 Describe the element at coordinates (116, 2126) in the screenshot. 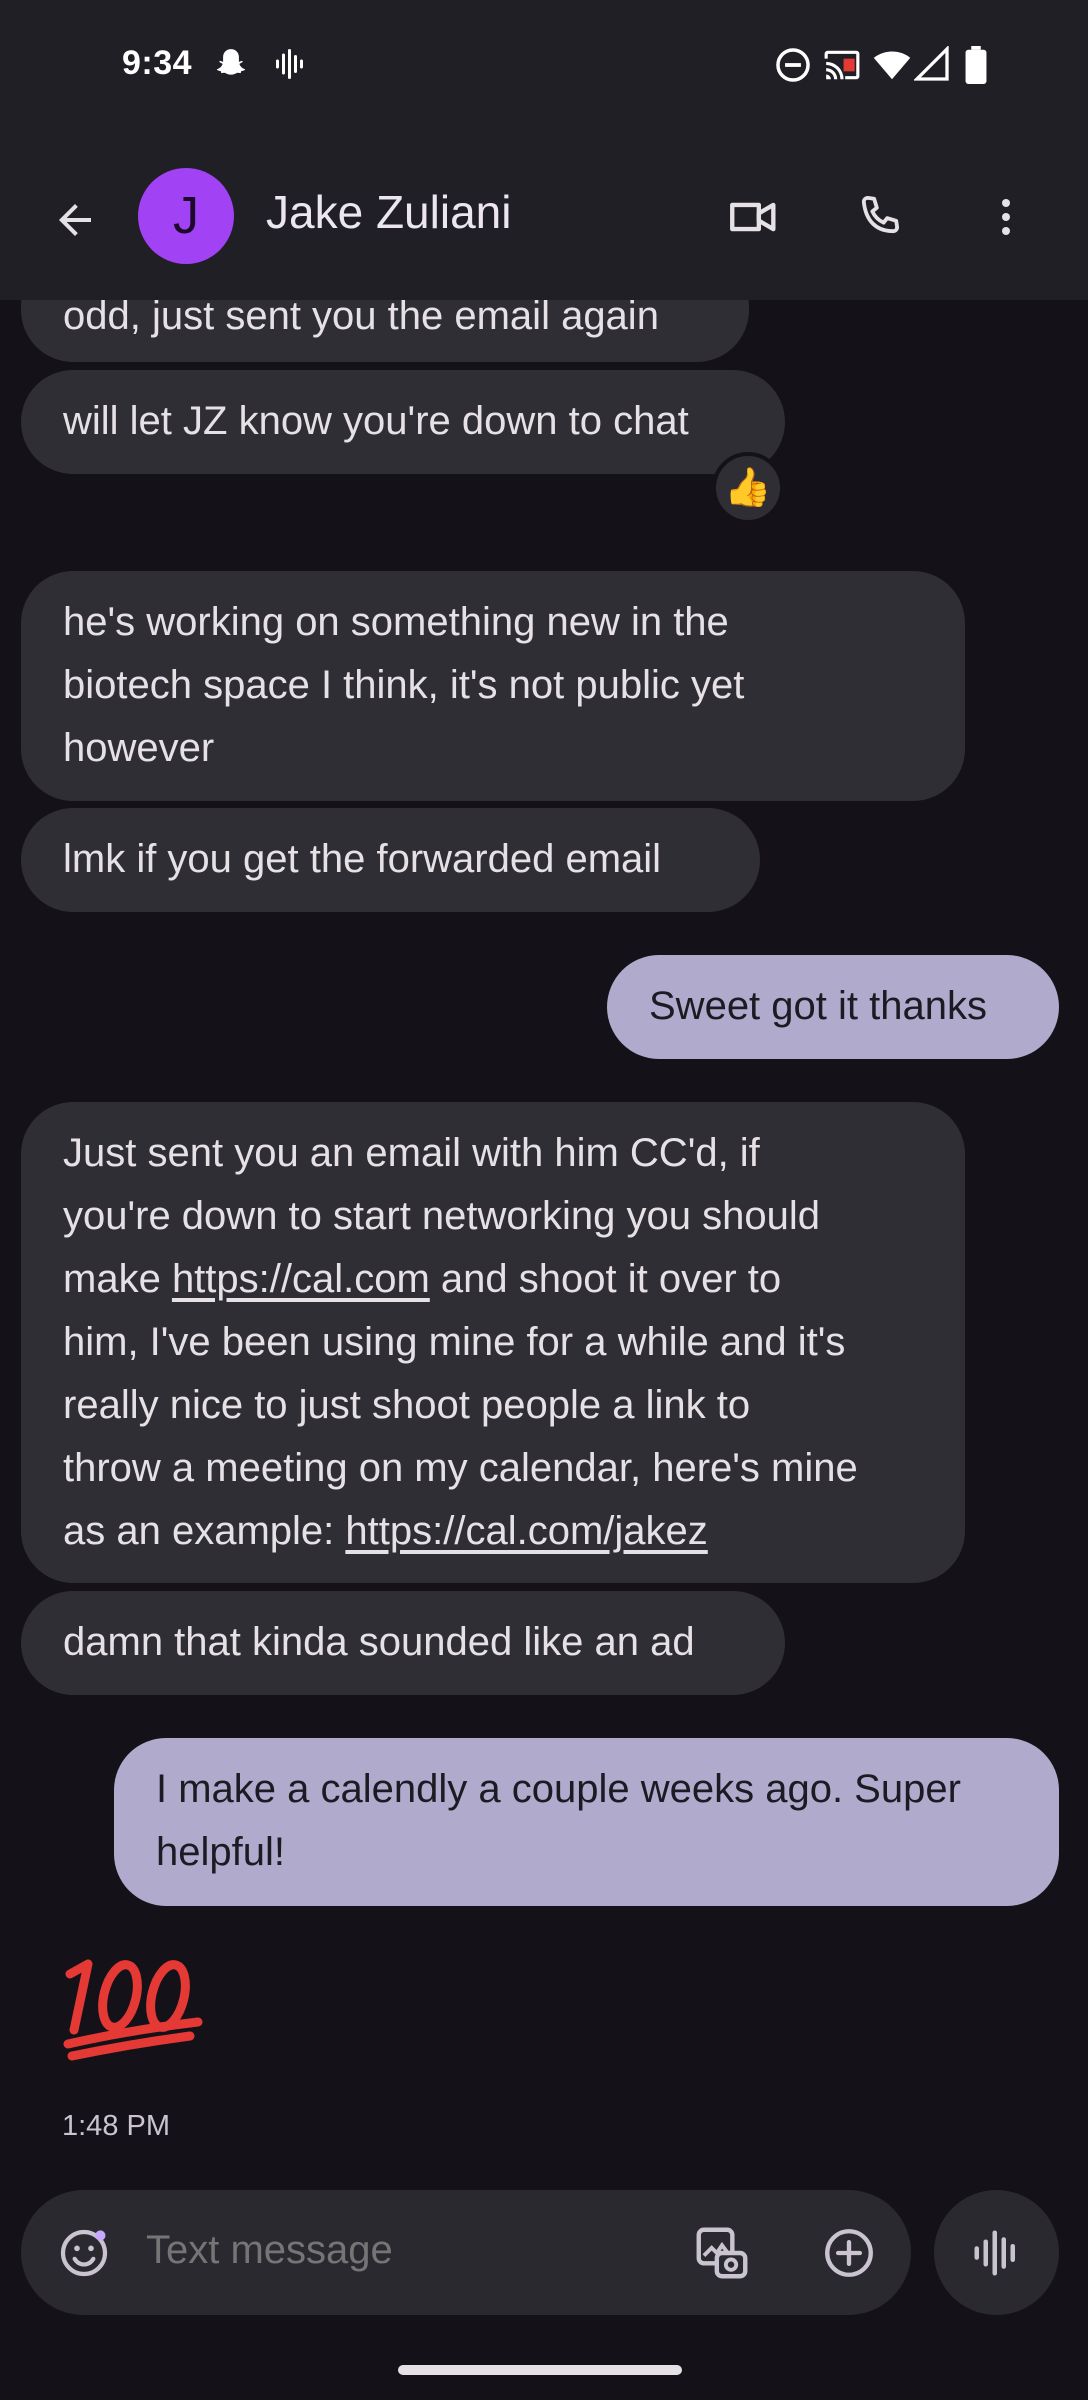

I see `message-timestamp: 1:48 PM` at that location.